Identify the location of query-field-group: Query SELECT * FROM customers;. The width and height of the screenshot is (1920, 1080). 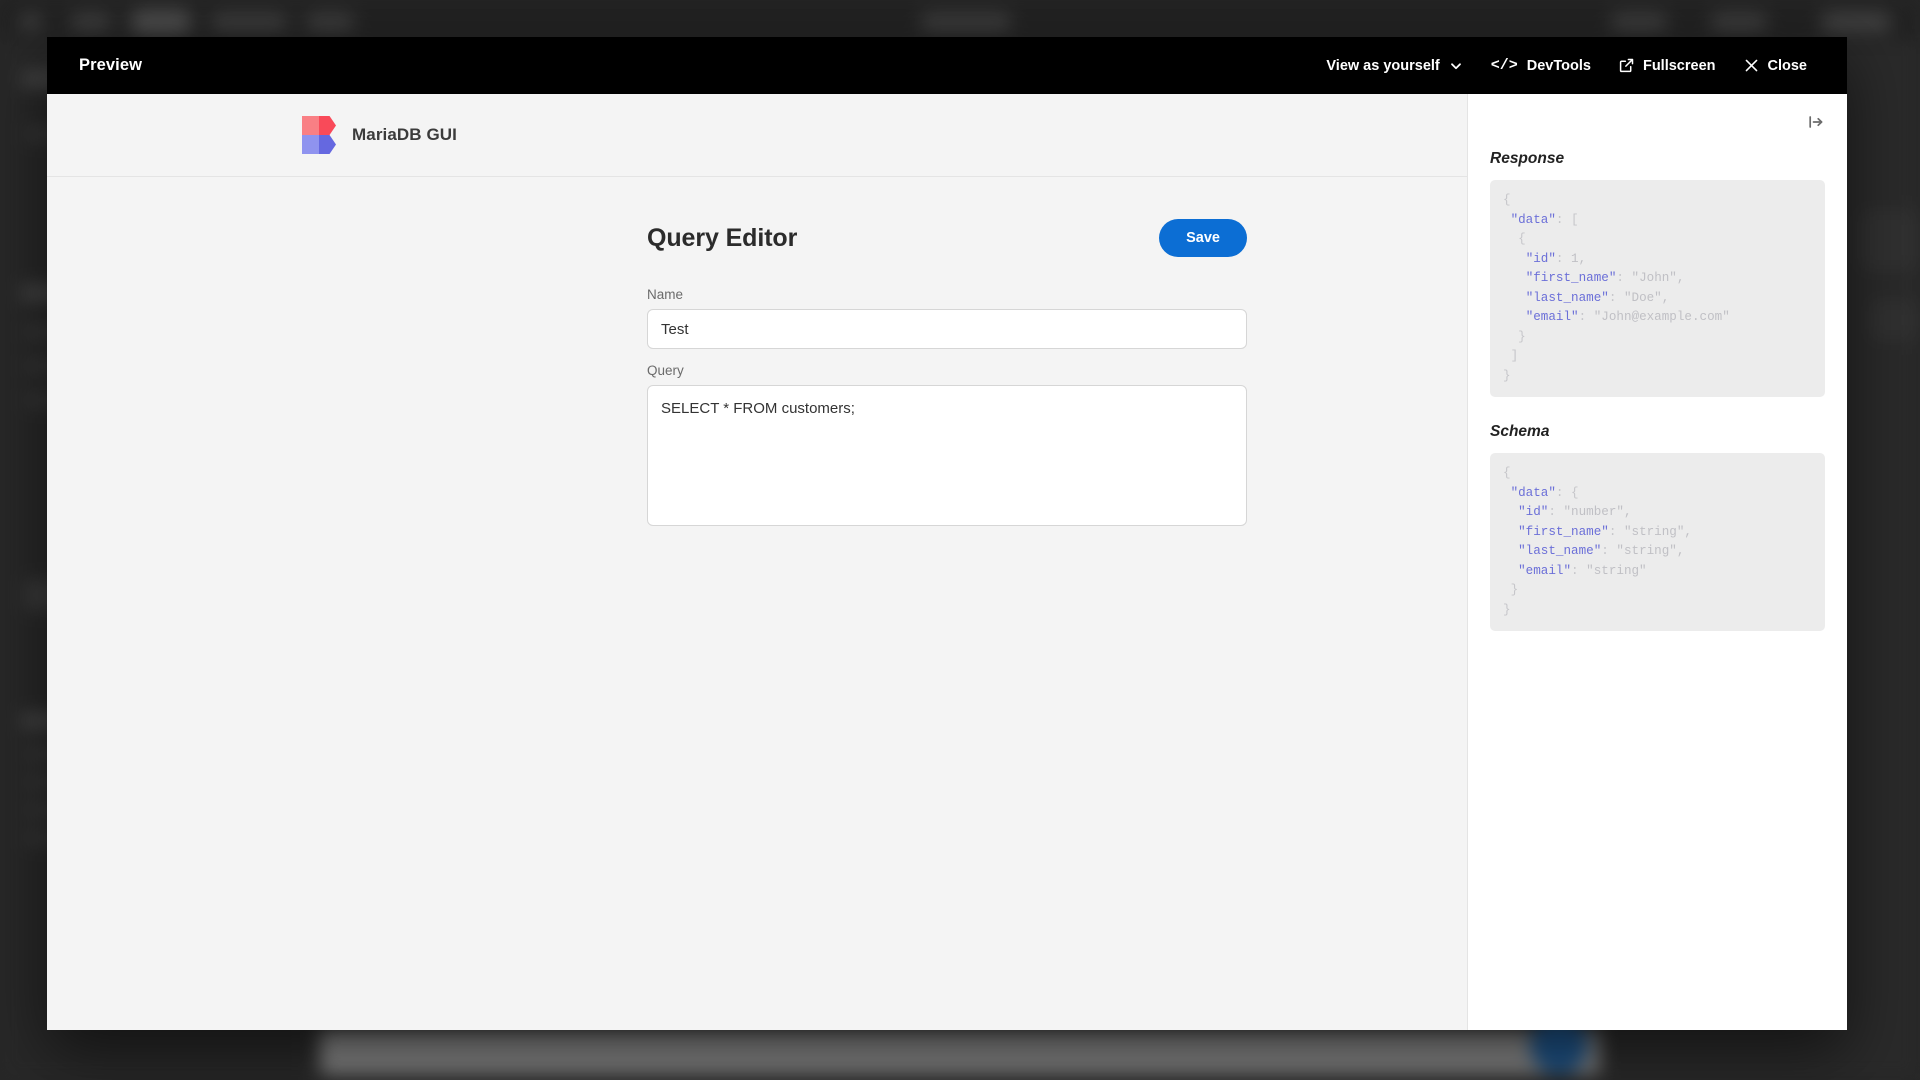
(947, 444).